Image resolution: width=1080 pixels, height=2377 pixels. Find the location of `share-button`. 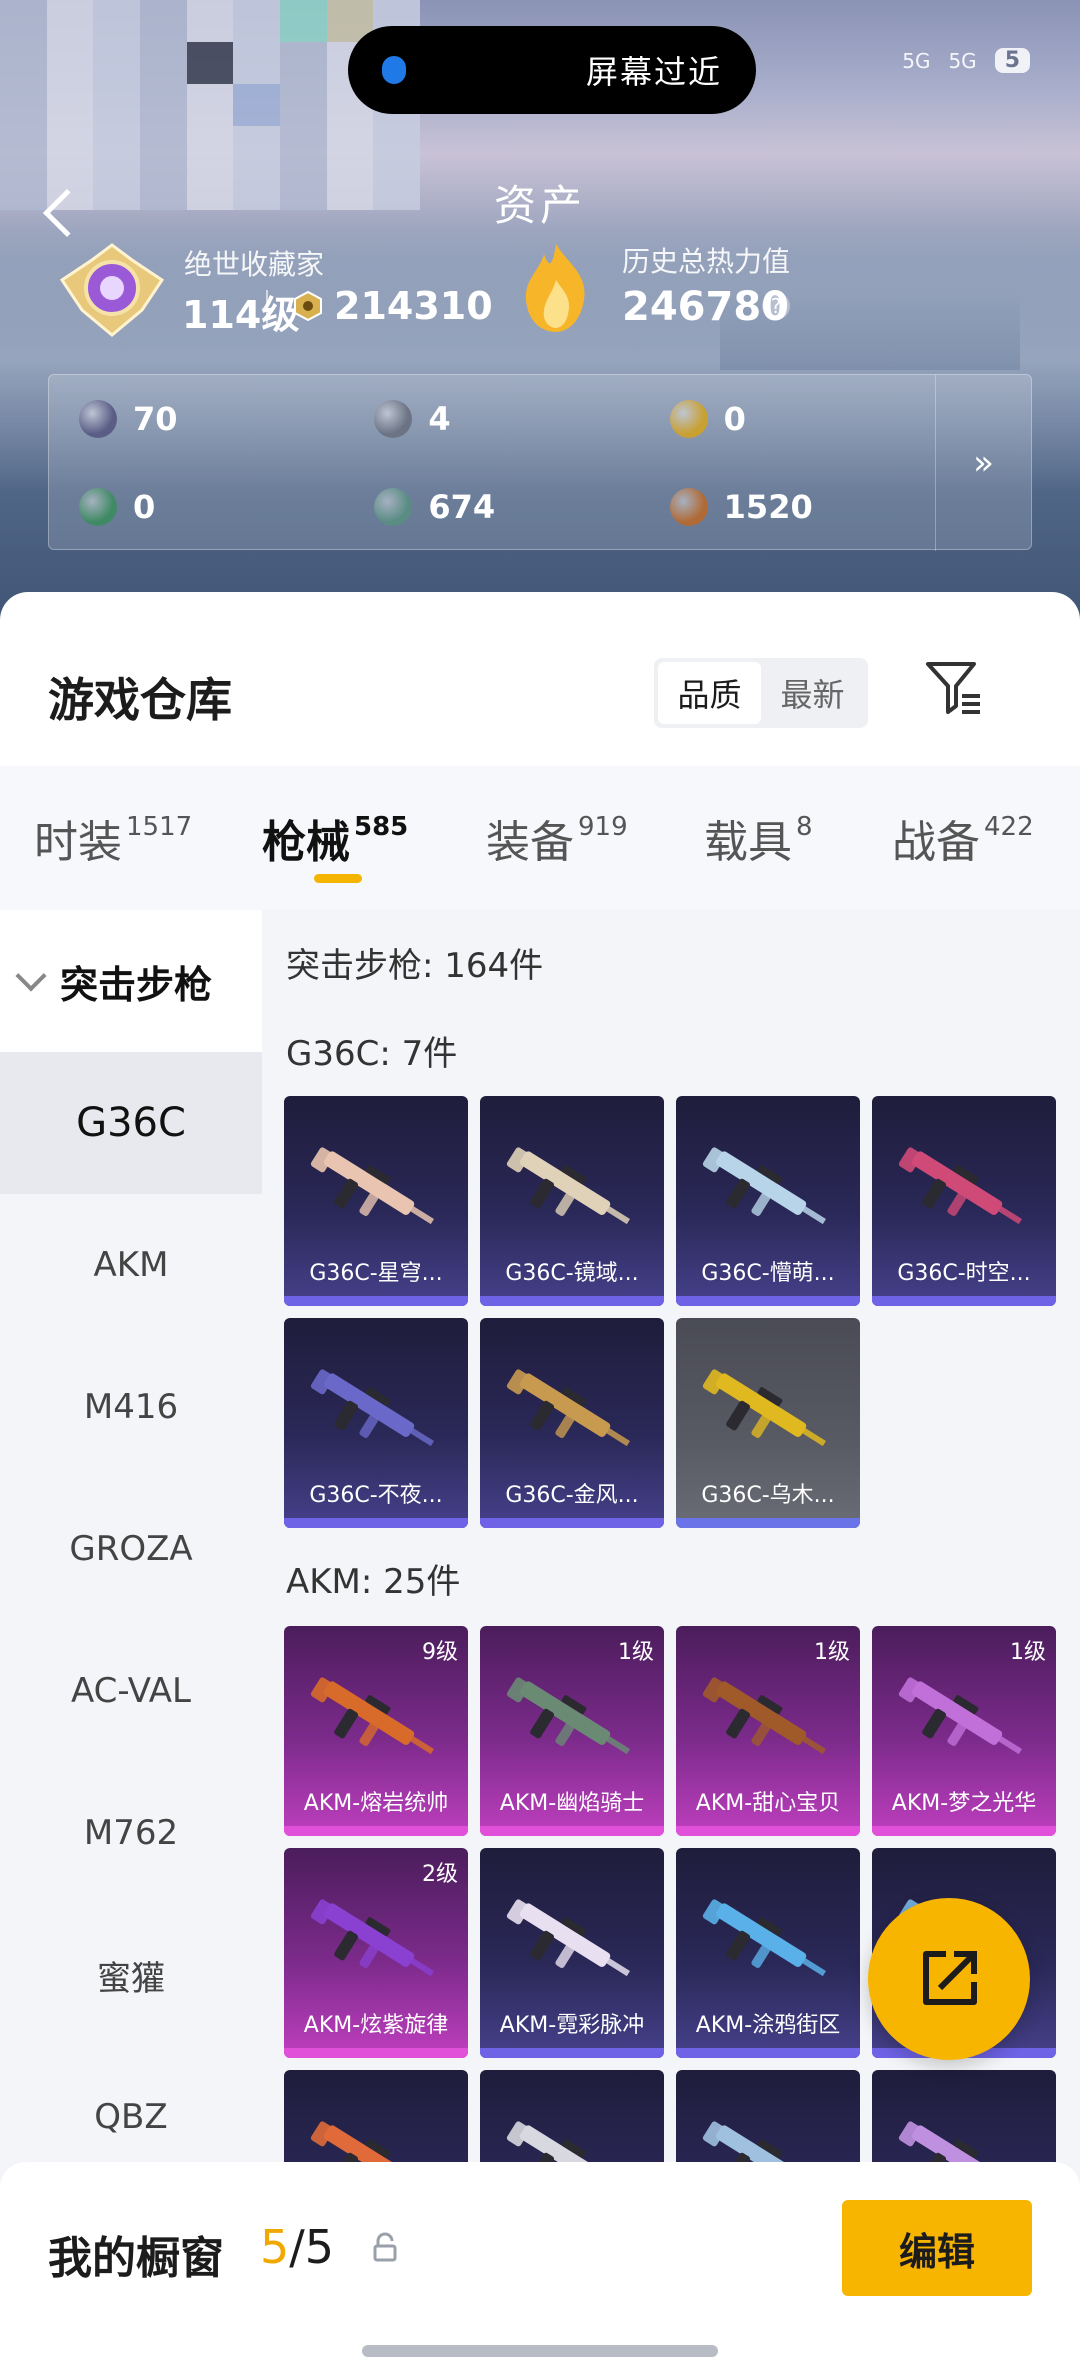

share-button is located at coordinates (949, 1979).